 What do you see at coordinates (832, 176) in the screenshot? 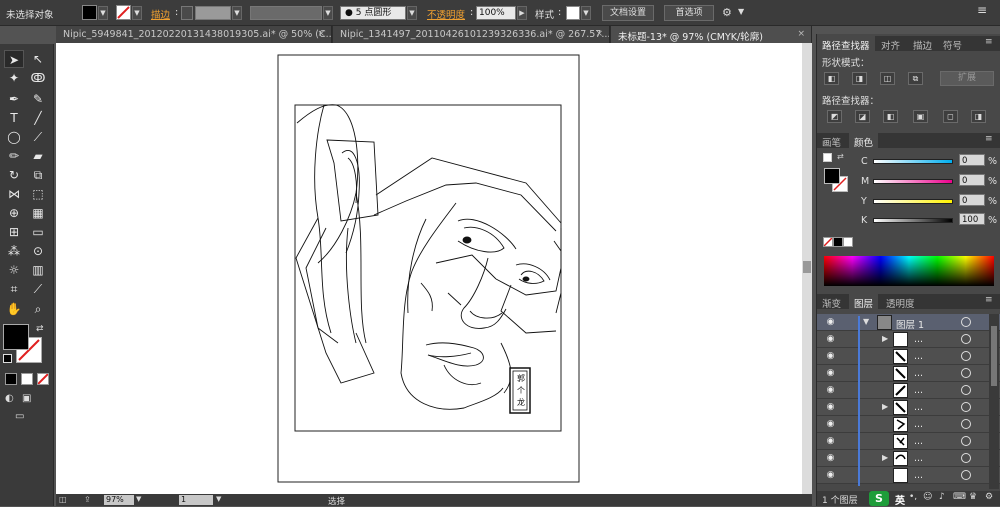
I see `color-fill-swatch` at bounding box center [832, 176].